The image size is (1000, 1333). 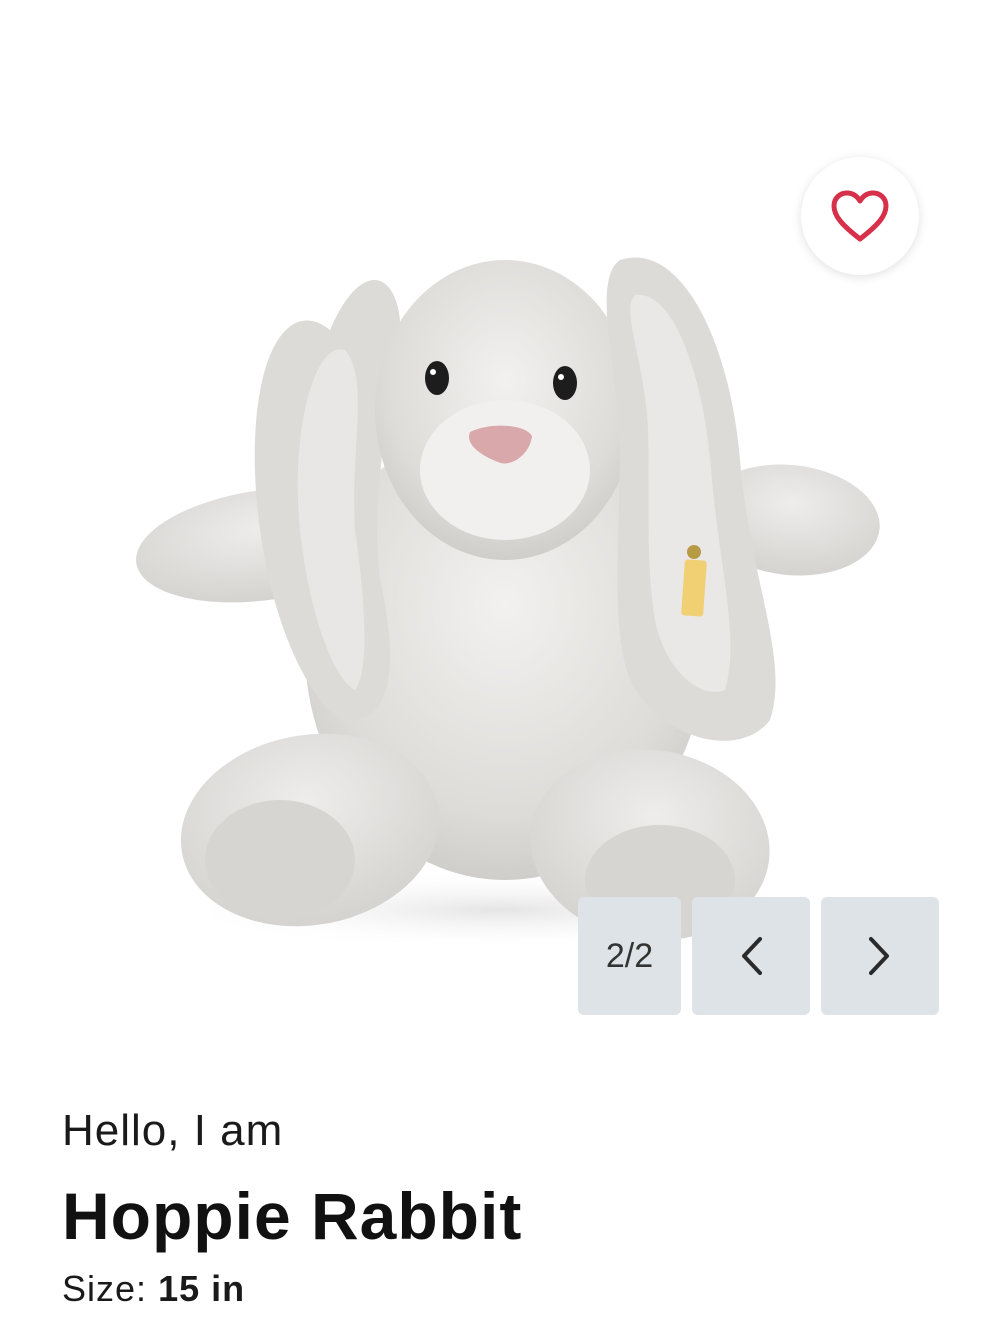 I want to click on heart-outline-icon, so click(x=860, y=216).